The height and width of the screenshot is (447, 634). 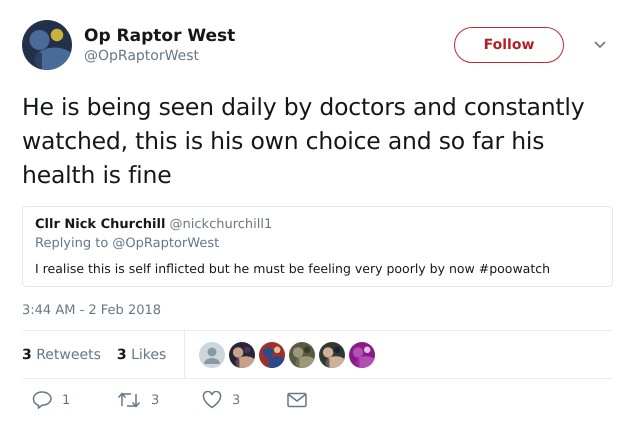 I want to click on heart-icon, so click(x=212, y=400).